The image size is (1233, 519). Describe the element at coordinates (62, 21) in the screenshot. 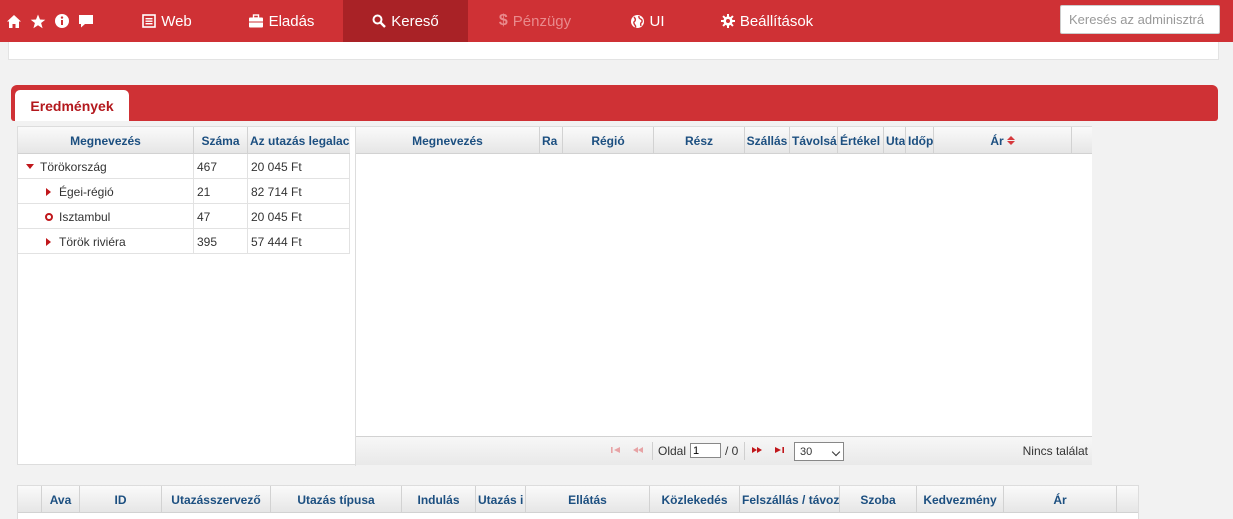

I see `info-icon` at that location.